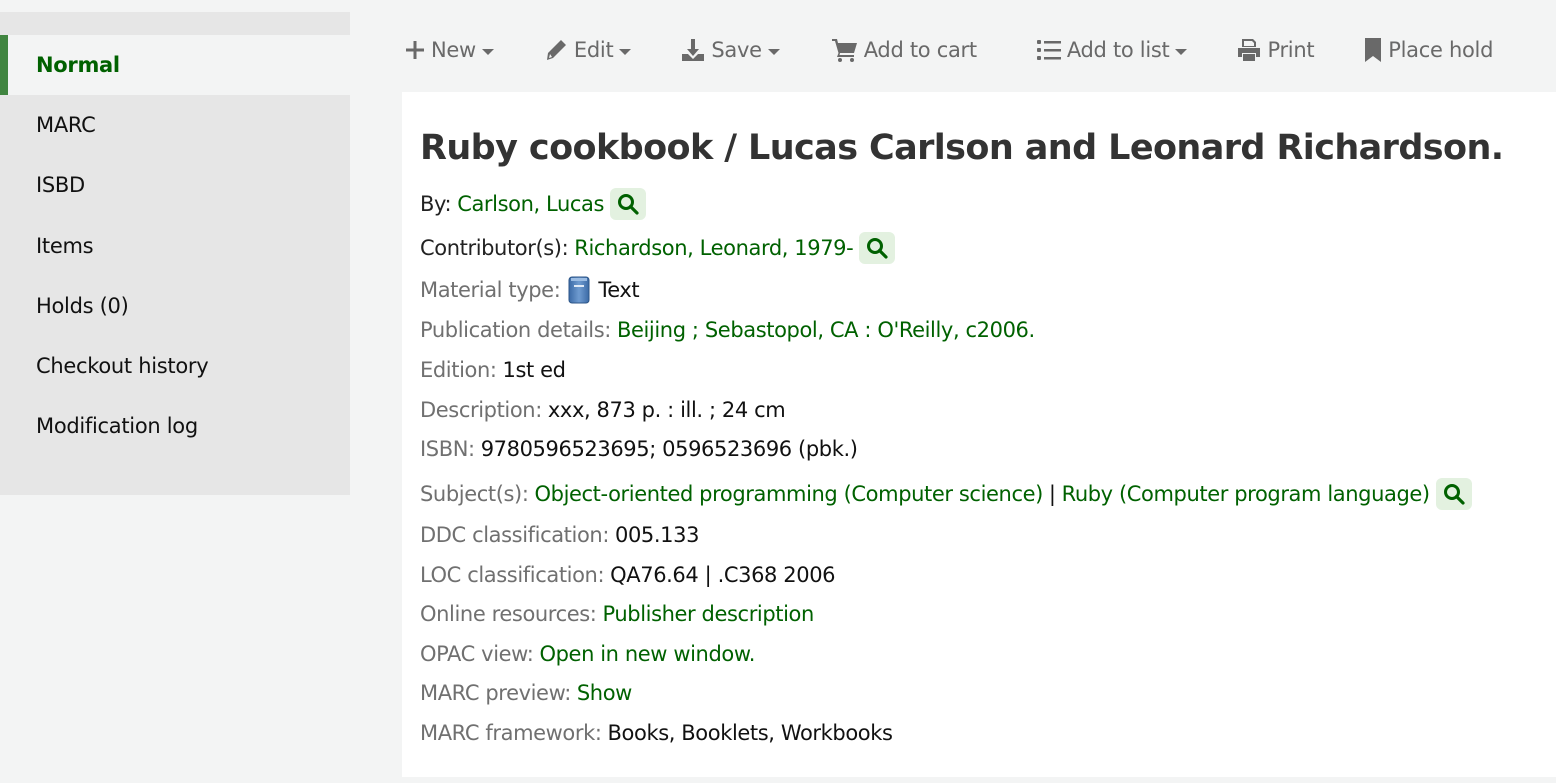 The image size is (1556, 783). I want to click on isbn-value: 9780596523695; 0596523696 (pbk.), so click(669, 449).